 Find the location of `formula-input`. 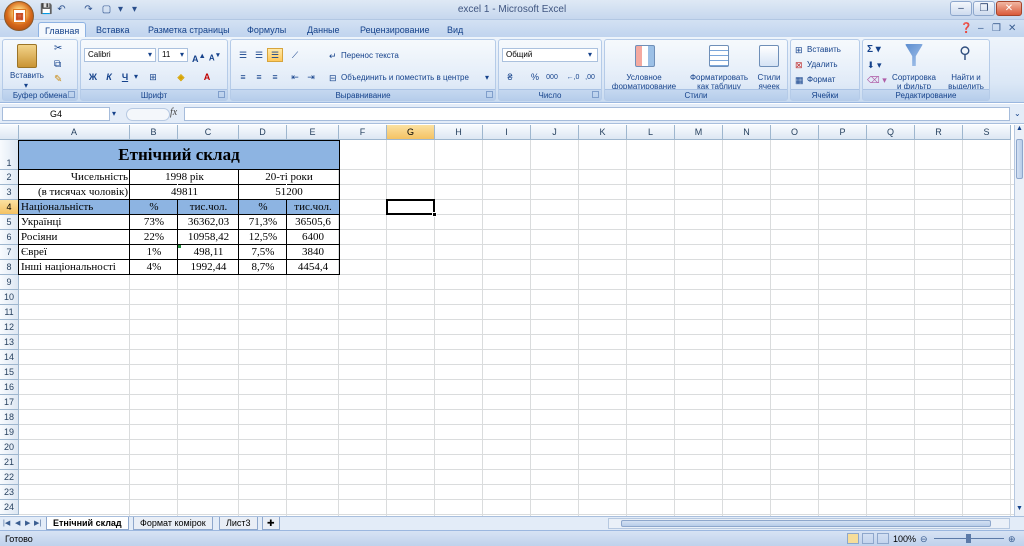

formula-input is located at coordinates (597, 114).